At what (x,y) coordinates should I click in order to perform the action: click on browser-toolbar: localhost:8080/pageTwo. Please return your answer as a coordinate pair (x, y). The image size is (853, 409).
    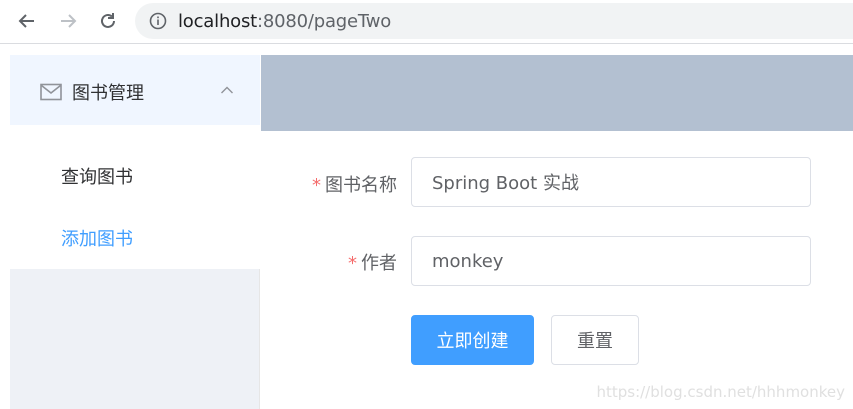
    Looking at the image, I should click on (426, 22).